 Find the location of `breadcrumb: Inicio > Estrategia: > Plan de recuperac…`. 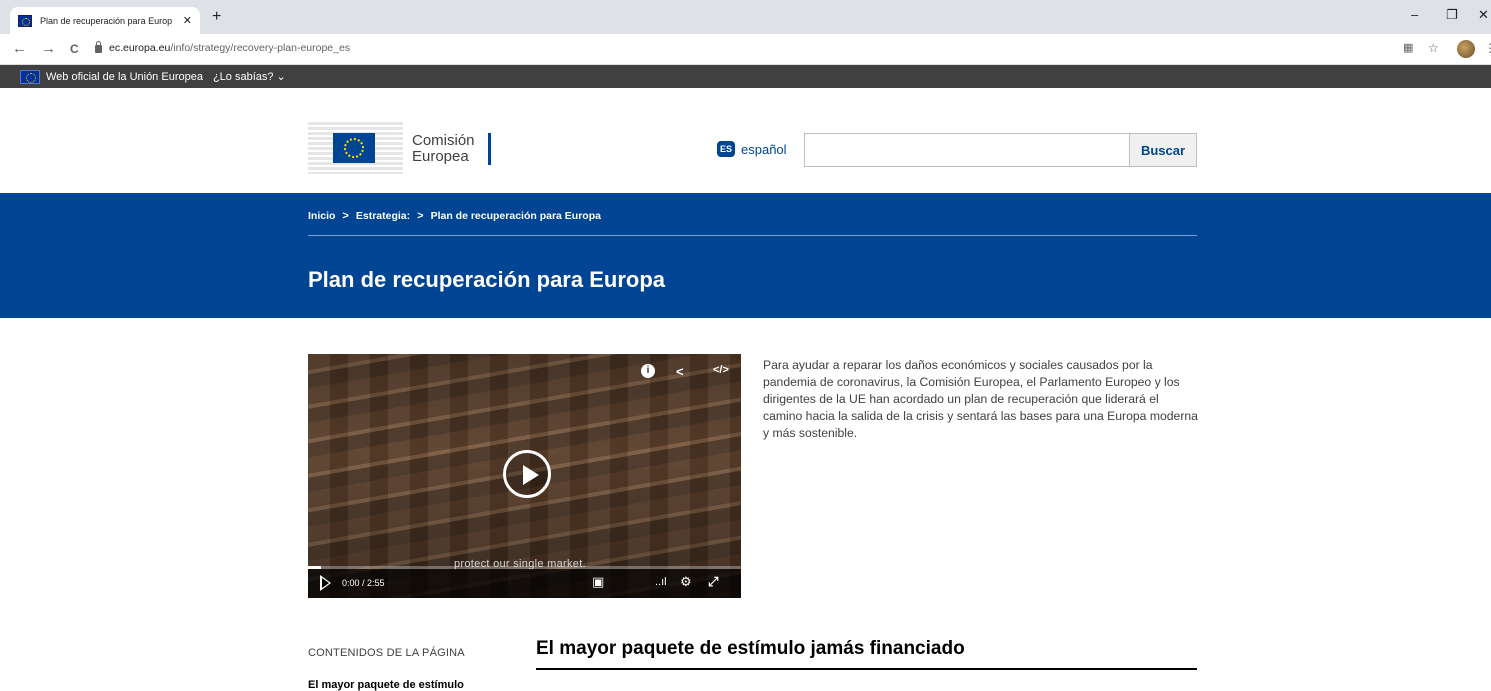

breadcrumb: Inicio > Estrategia: > Plan de recuperac… is located at coordinates (454, 216).